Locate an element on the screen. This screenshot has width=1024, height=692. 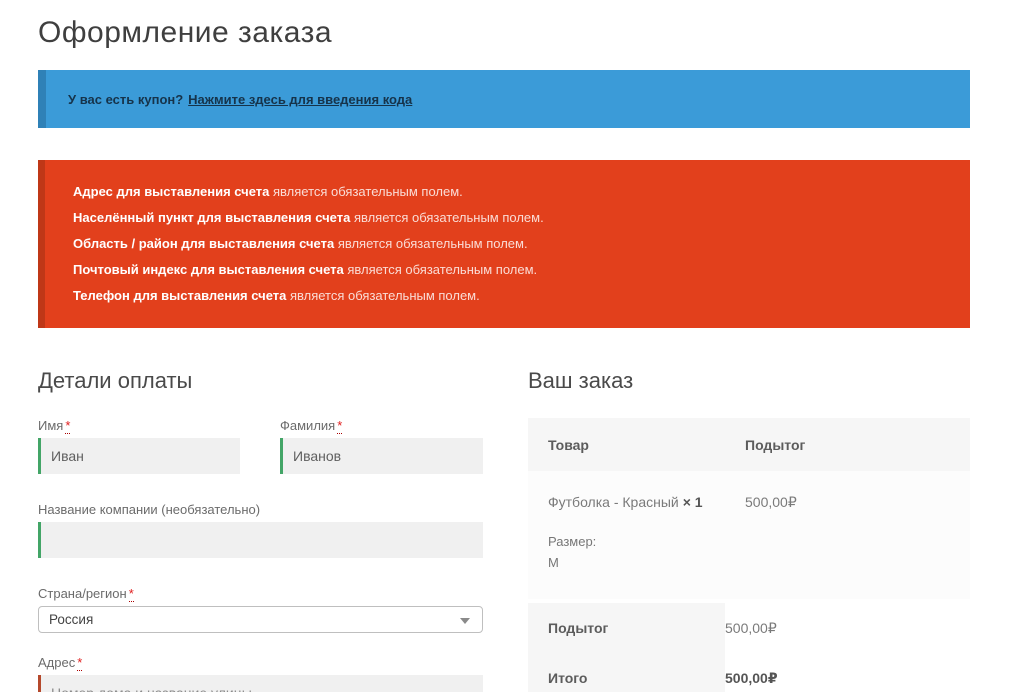
first-name-field: Имя * is located at coordinates (139, 446).